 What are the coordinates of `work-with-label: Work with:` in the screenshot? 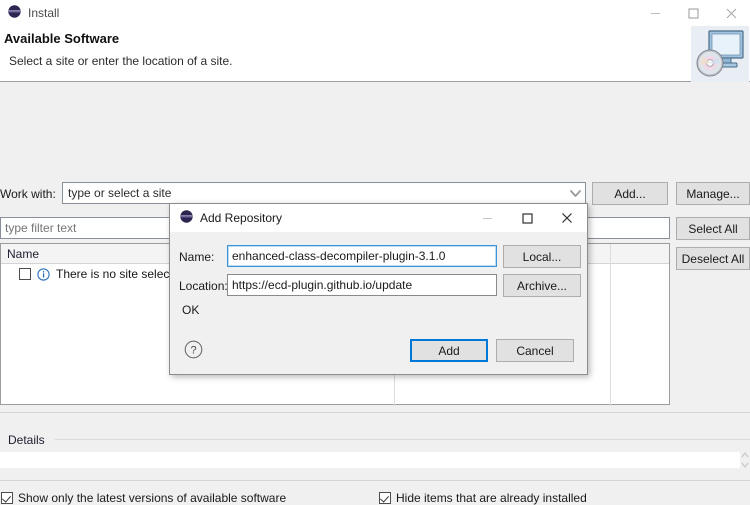 It's located at (28, 194).